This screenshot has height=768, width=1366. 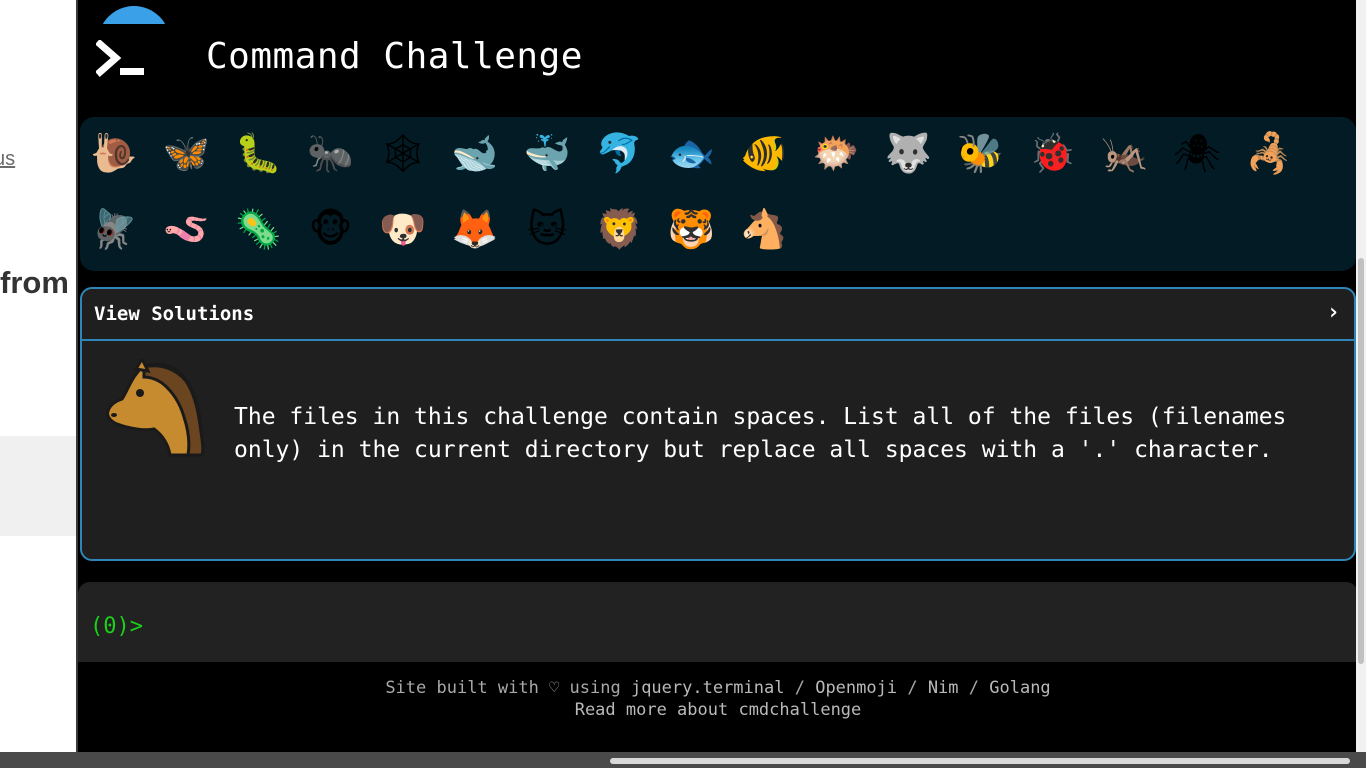 What do you see at coordinates (1197, 153) in the screenshot?
I see `challenge-spider-icon: 🕷` at bounding box center [1197, 153].